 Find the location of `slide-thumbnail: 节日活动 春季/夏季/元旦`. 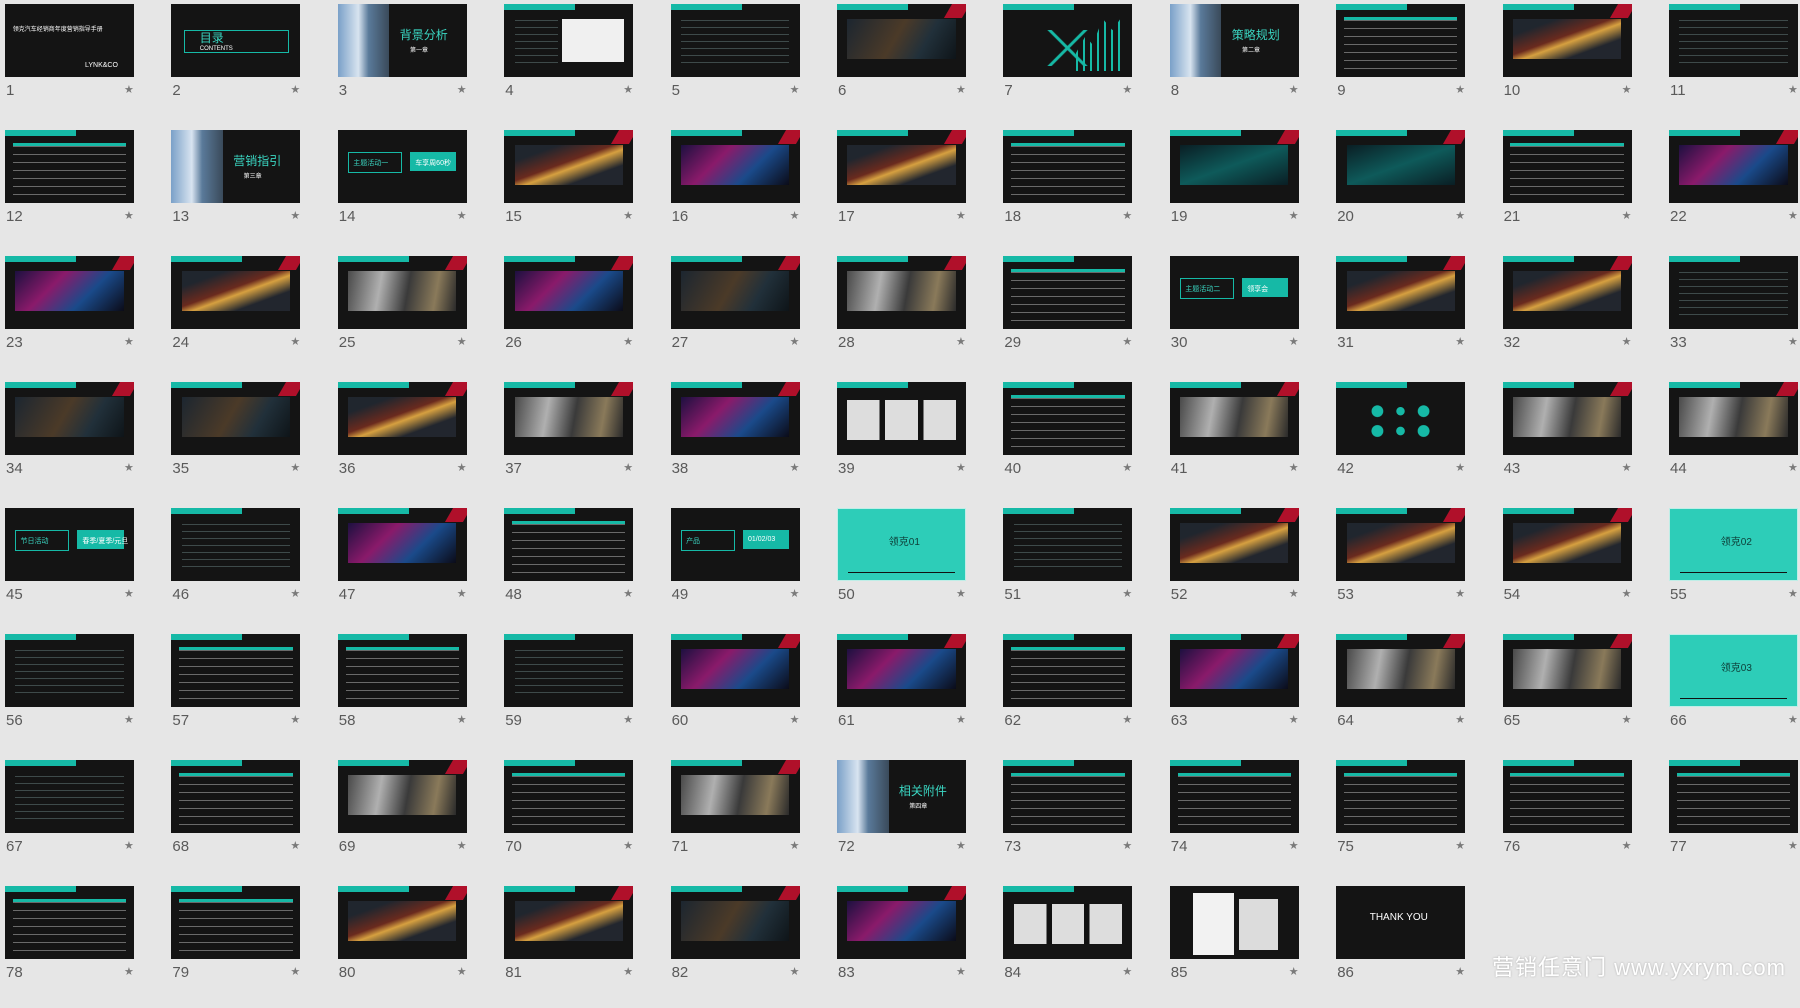

slide-thumbnail: 节日活动 春季/夏季/元旦 is located at coordinates (69, 544).